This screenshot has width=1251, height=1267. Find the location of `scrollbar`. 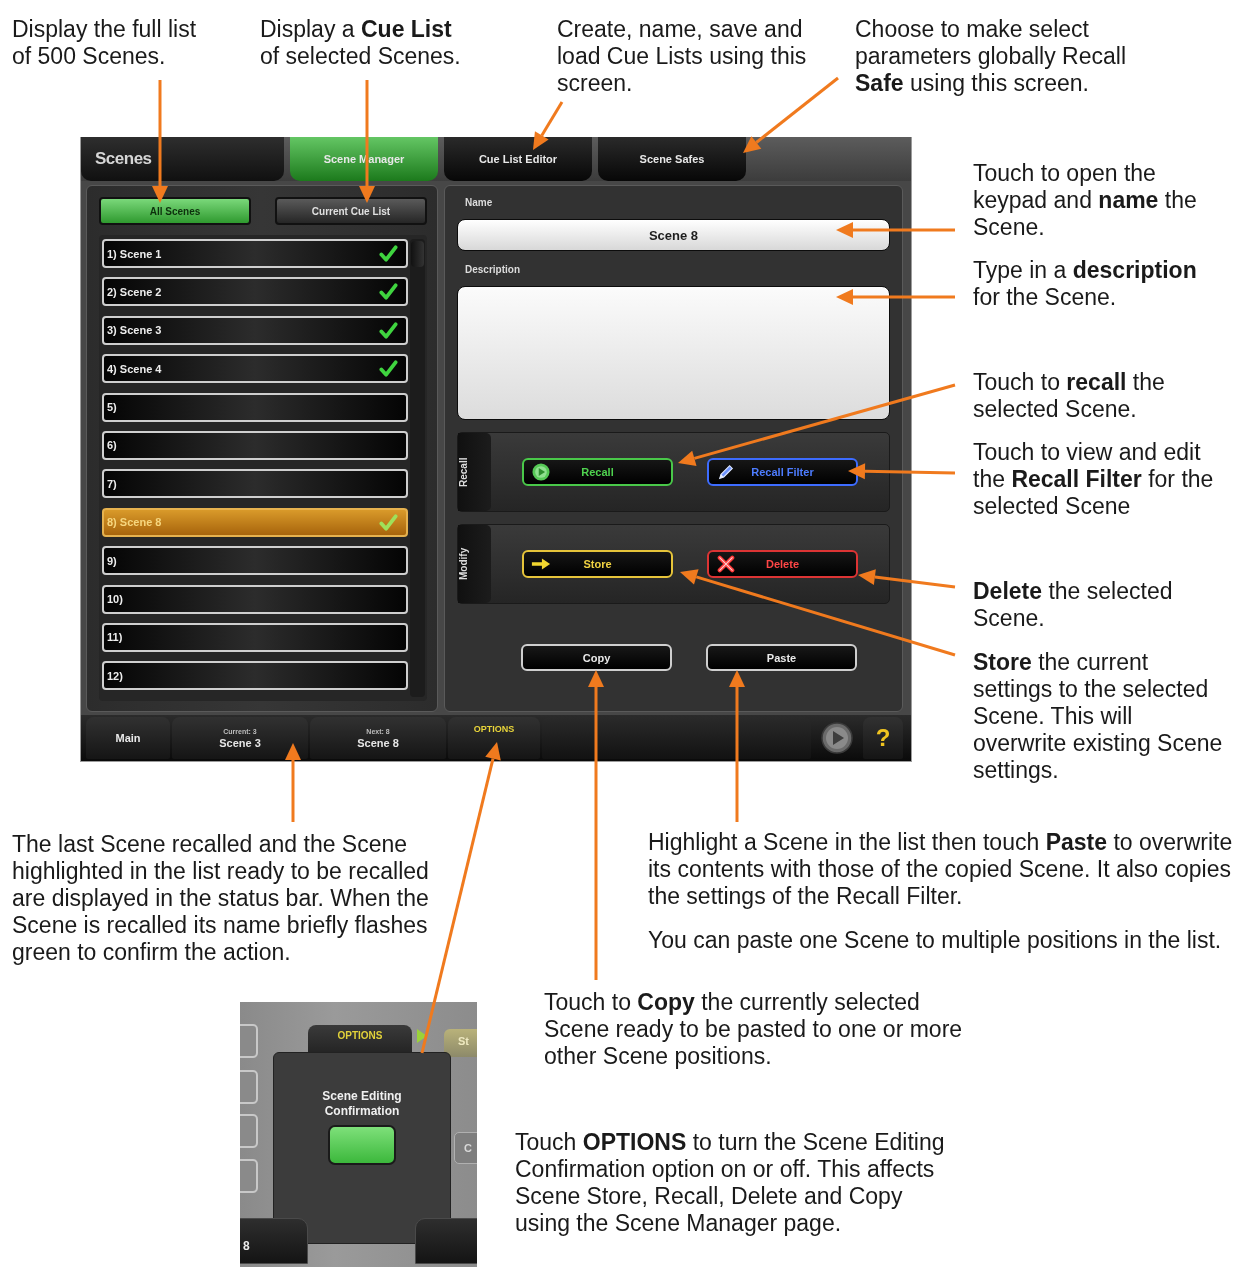

scrollbar is located at coordinates (417, 468).